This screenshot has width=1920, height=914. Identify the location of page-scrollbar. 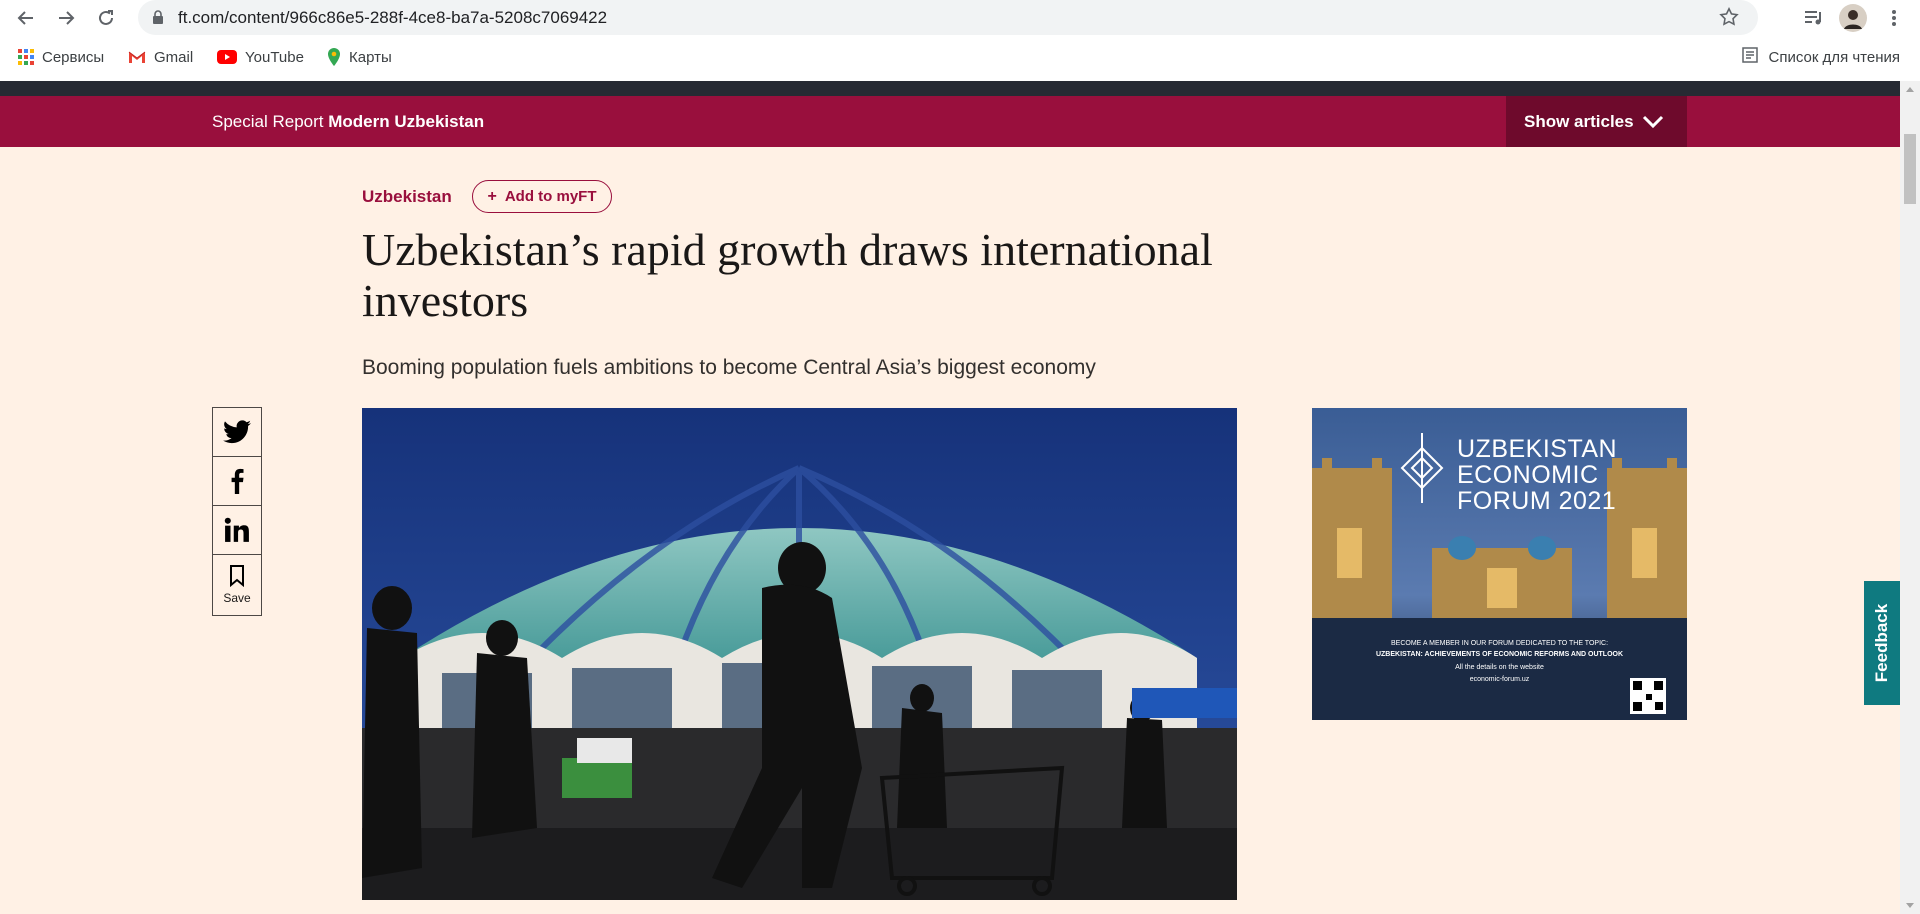
(1910, 497).